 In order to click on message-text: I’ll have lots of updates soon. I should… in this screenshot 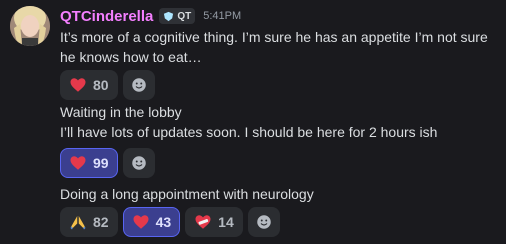, I will do `click(249, 132)`.